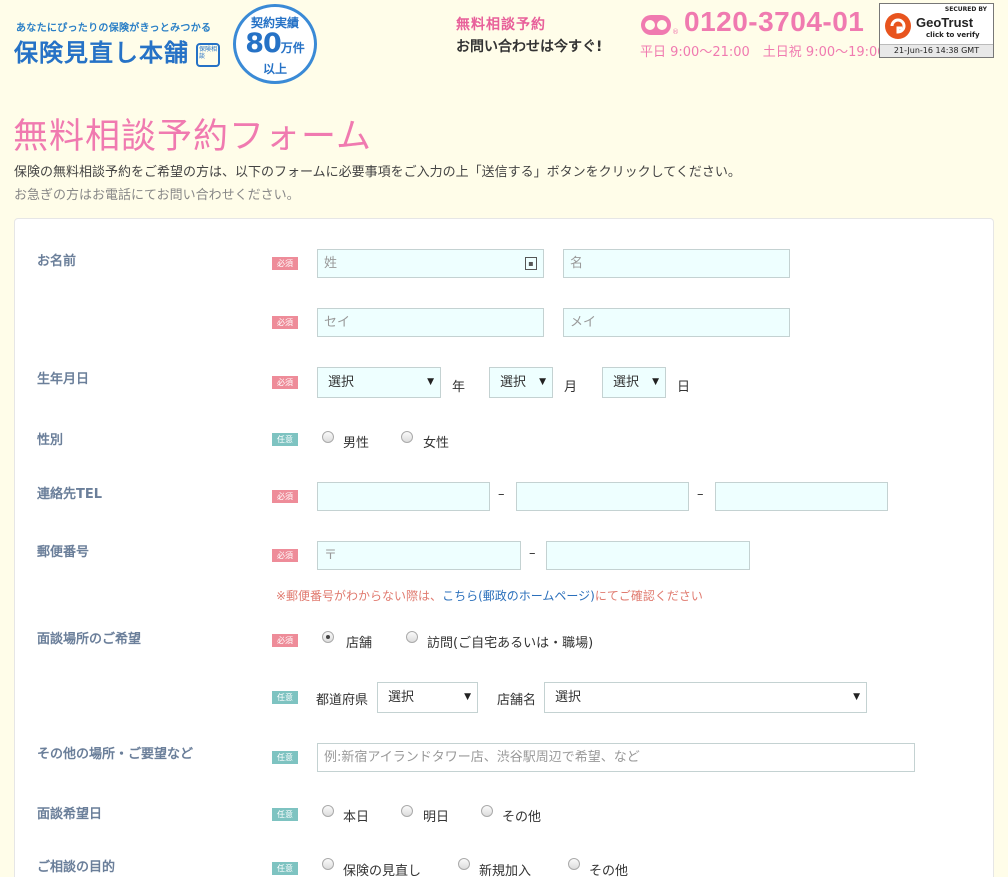 The image size is (1008, 877). I want to click on prefecture-select: 選択 ▼, so click(427, 697).